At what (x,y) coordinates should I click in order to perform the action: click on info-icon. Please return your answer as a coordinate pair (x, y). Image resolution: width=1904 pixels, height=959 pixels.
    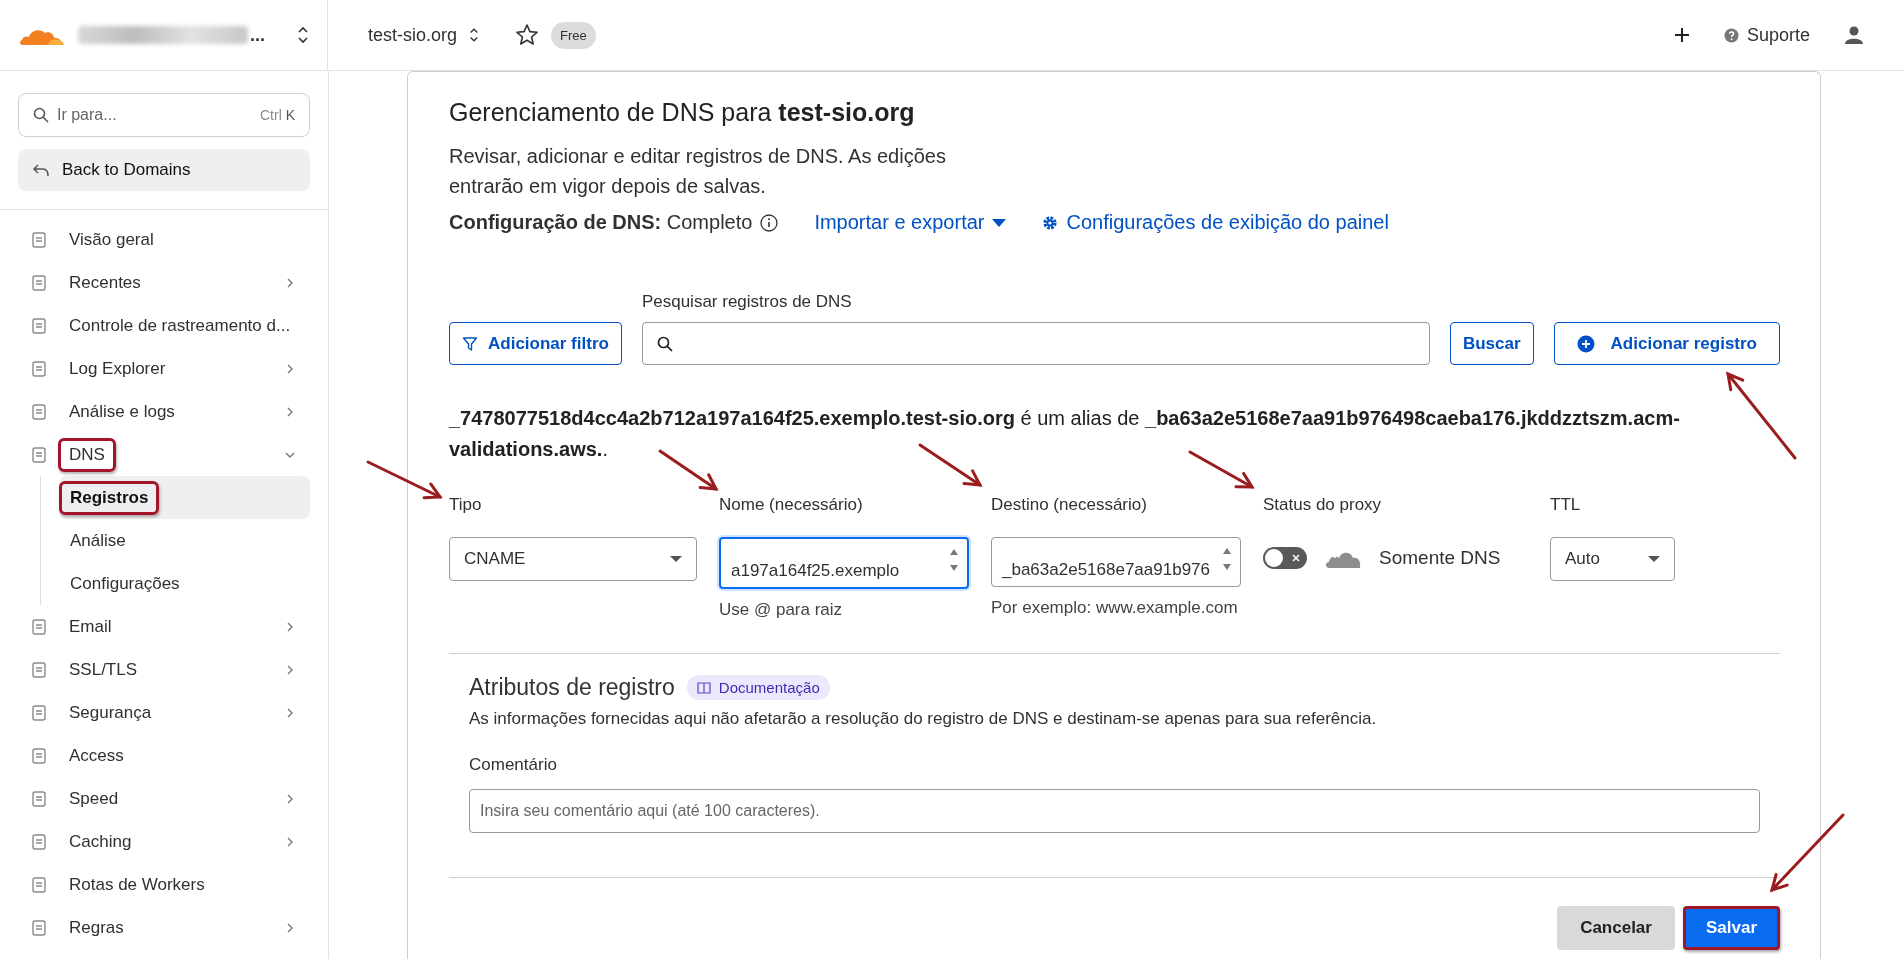
    Looking at the image, I should click on (769, 222).